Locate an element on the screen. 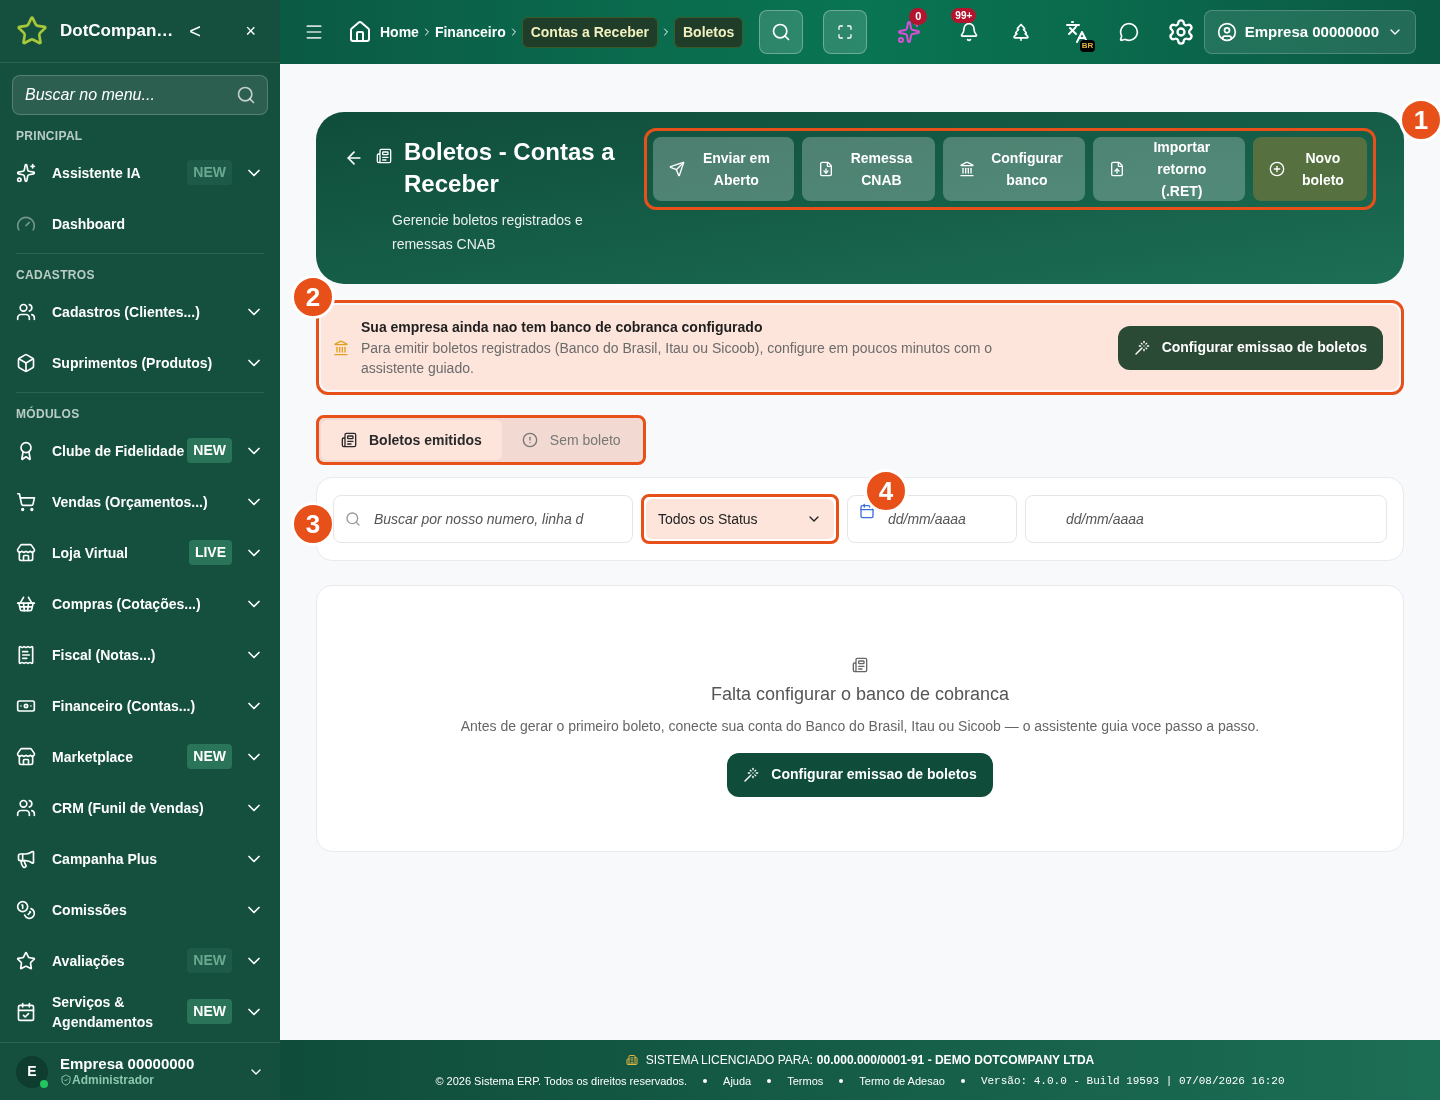 The width and height of the screenshot is (1440, 1100). breadcrumb-link: Home is located at coordinates (399, 32).